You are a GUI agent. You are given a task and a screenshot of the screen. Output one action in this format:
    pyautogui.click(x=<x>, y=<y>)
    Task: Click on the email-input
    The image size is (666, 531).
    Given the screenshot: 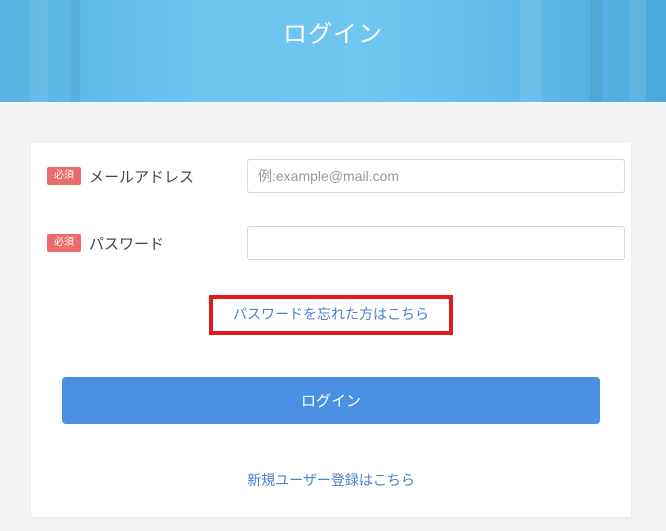 What is the action you would take?
    pyautogui.click(x=436, y=176)
    